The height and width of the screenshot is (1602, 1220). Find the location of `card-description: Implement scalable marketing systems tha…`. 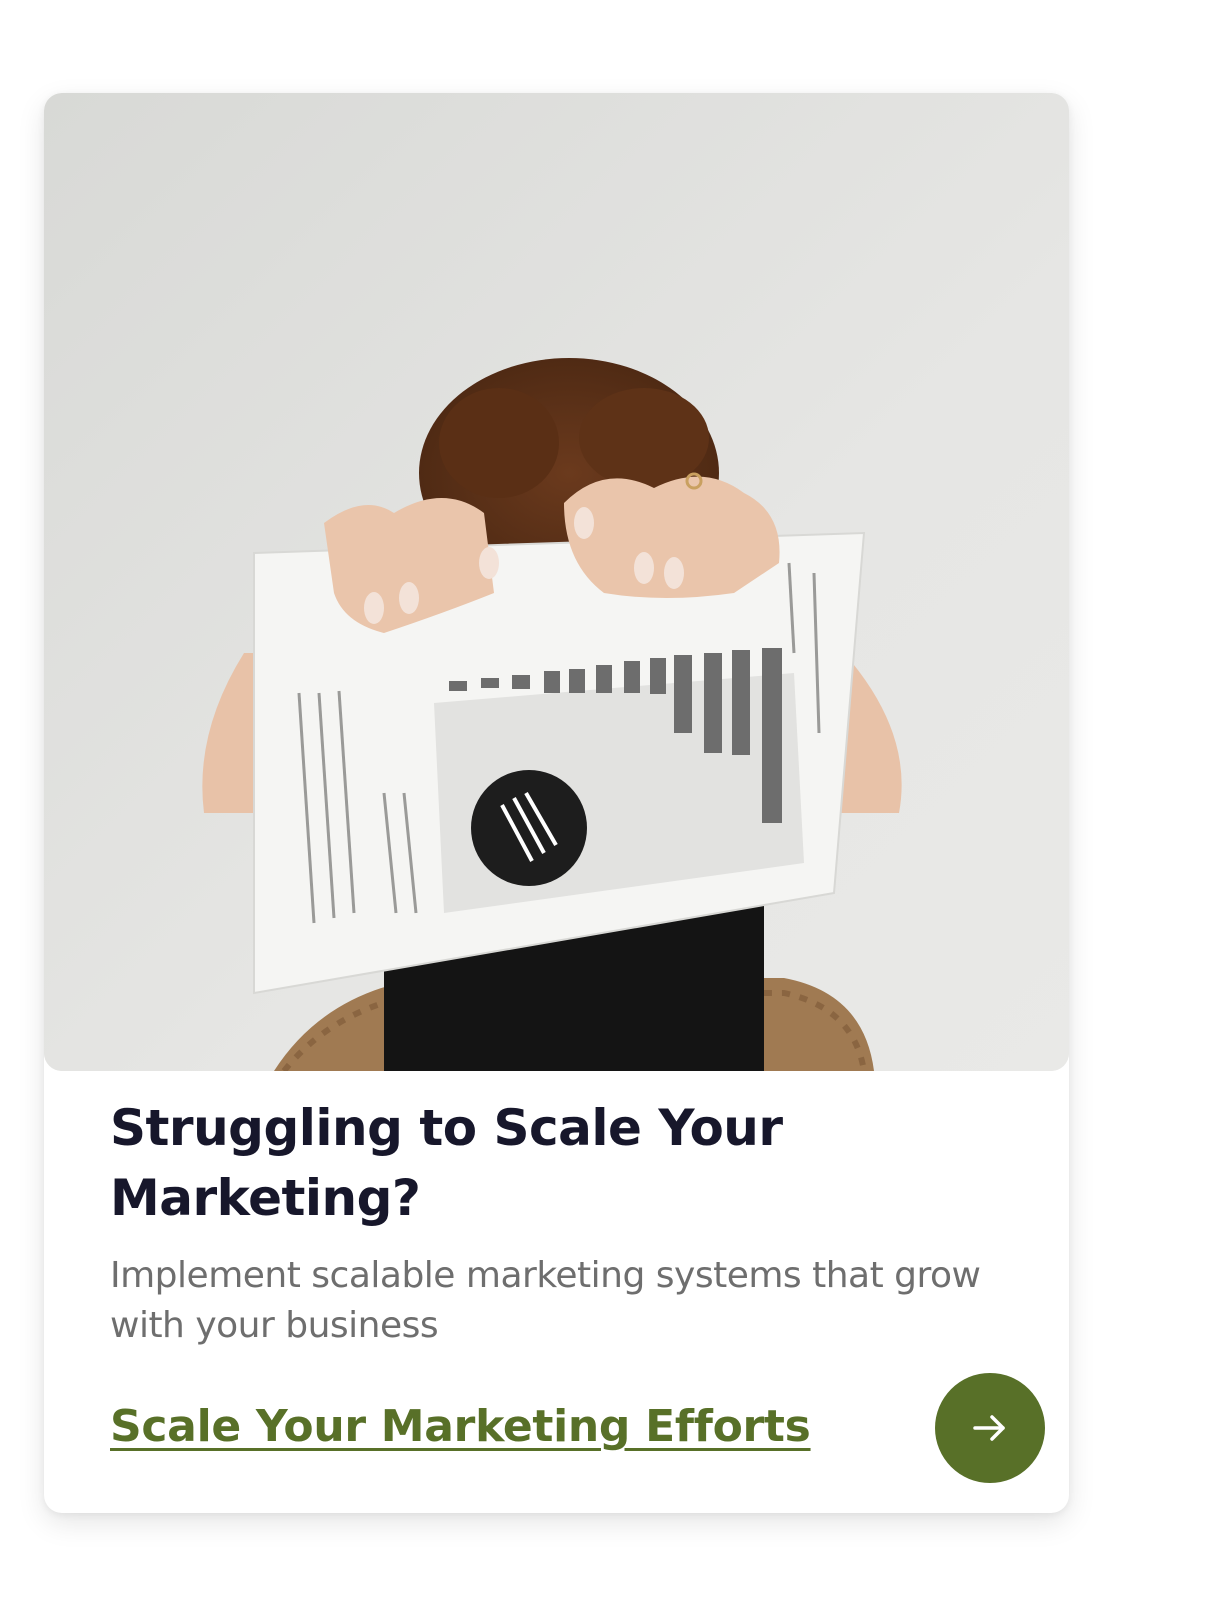

card-description: Implement scalable marketing systems tha… is located at coordinates (545, 1300).